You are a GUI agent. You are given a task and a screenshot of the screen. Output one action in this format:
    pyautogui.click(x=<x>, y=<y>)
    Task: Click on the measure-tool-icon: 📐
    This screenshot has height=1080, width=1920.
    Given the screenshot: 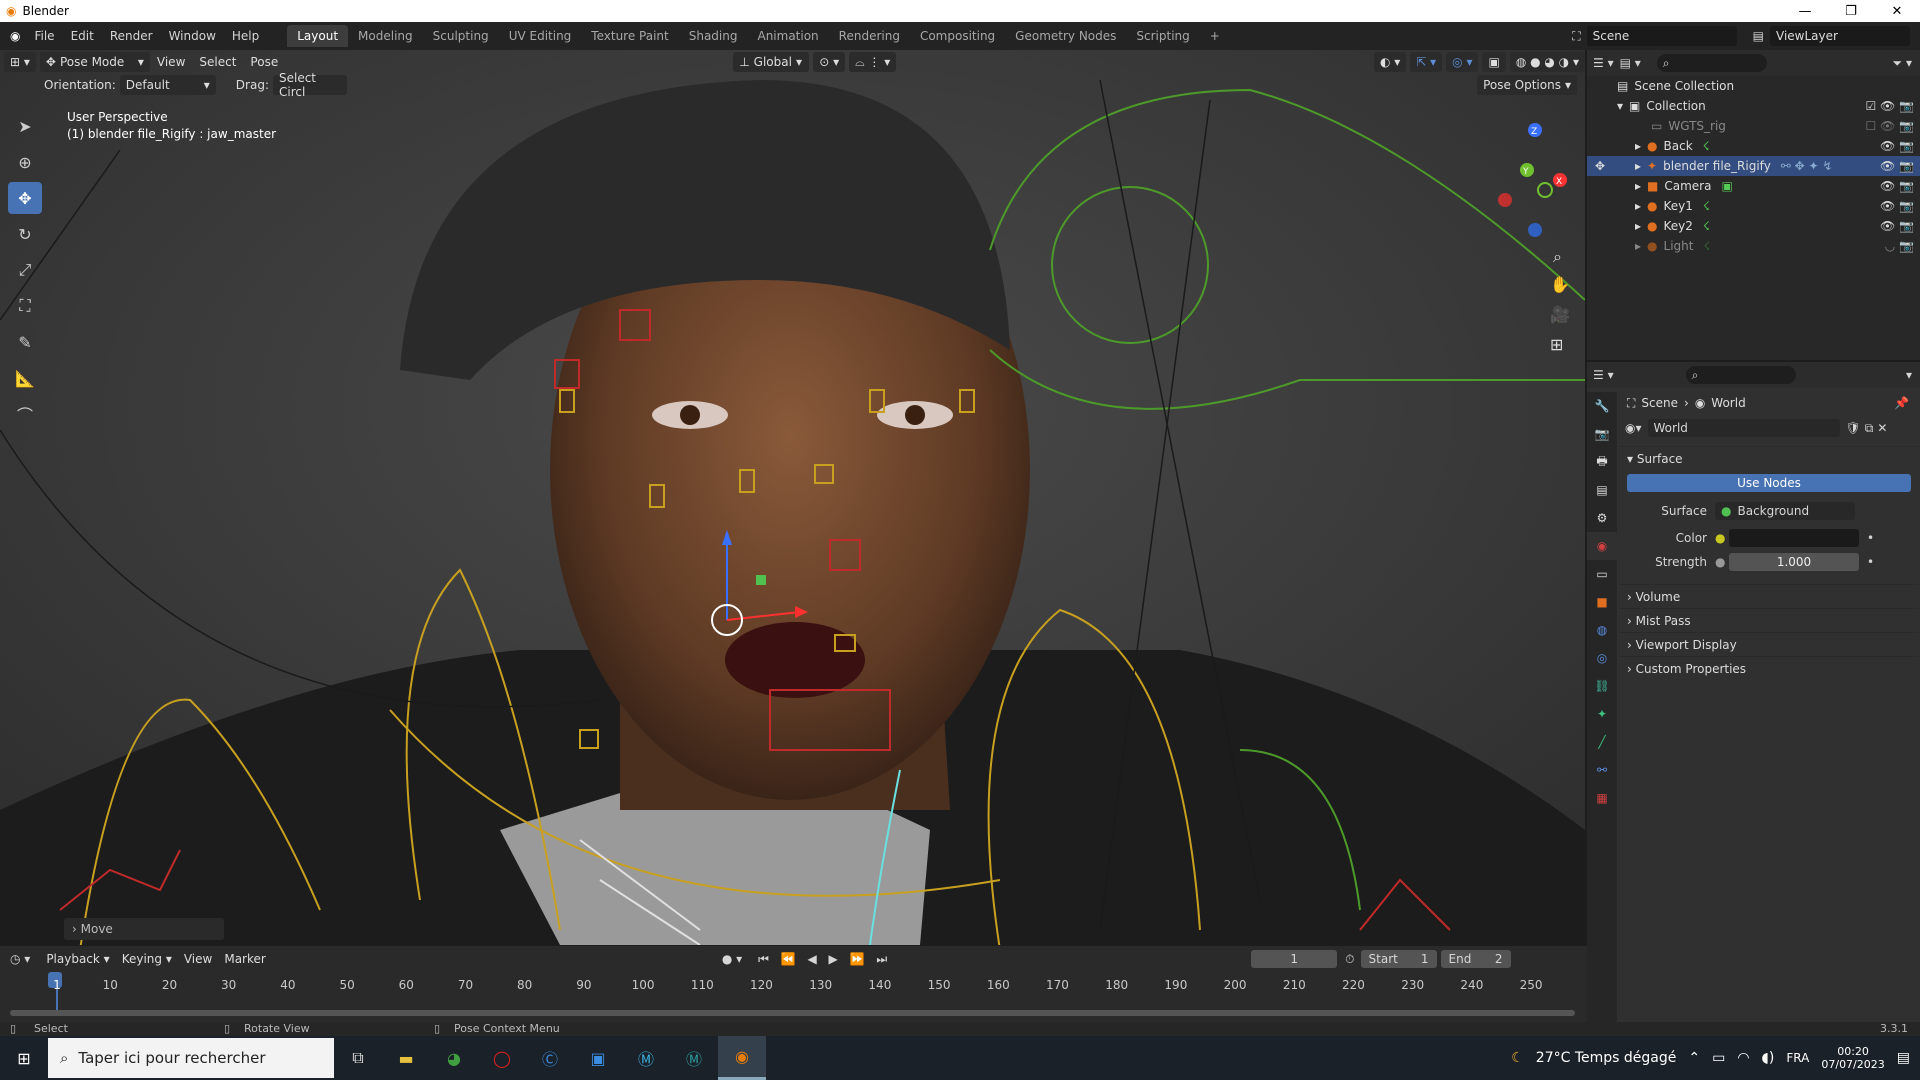 What is the action you would take?
    pyautogui.click(x=25, y=378)
    